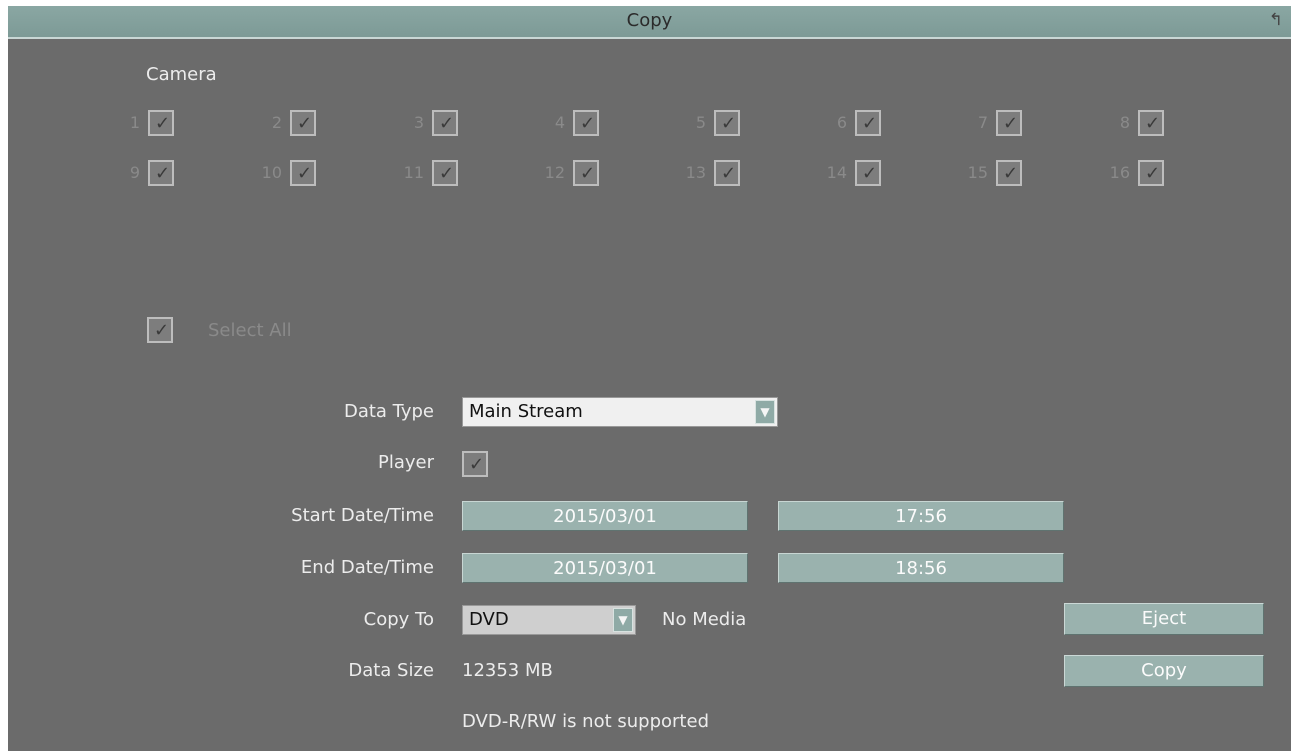 Image resolution: width=1293 pixels, height=751 pixels. What do you see at coordinates (585, 721) in the screenshot?
I see `status-message: DVD-R/RW is not supported` at bounding box center [585, 721].